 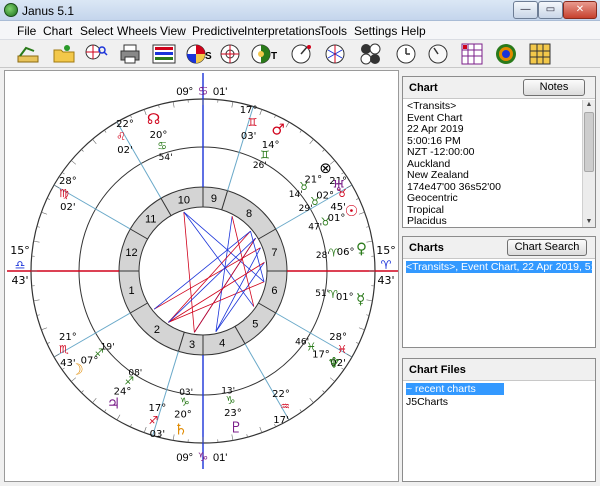 I want to click on menu-interpretations: Interpretations, so click(x=282, y=31).